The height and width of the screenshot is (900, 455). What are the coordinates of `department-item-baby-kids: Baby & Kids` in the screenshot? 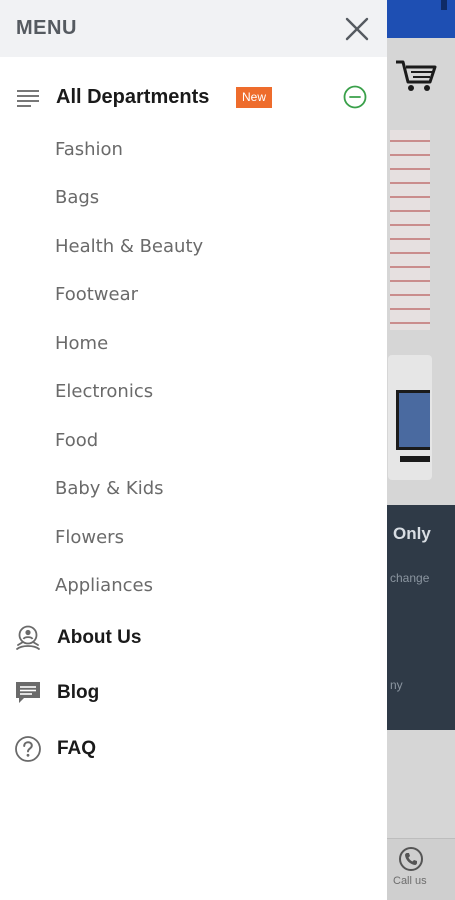 It's located at (109, 488).